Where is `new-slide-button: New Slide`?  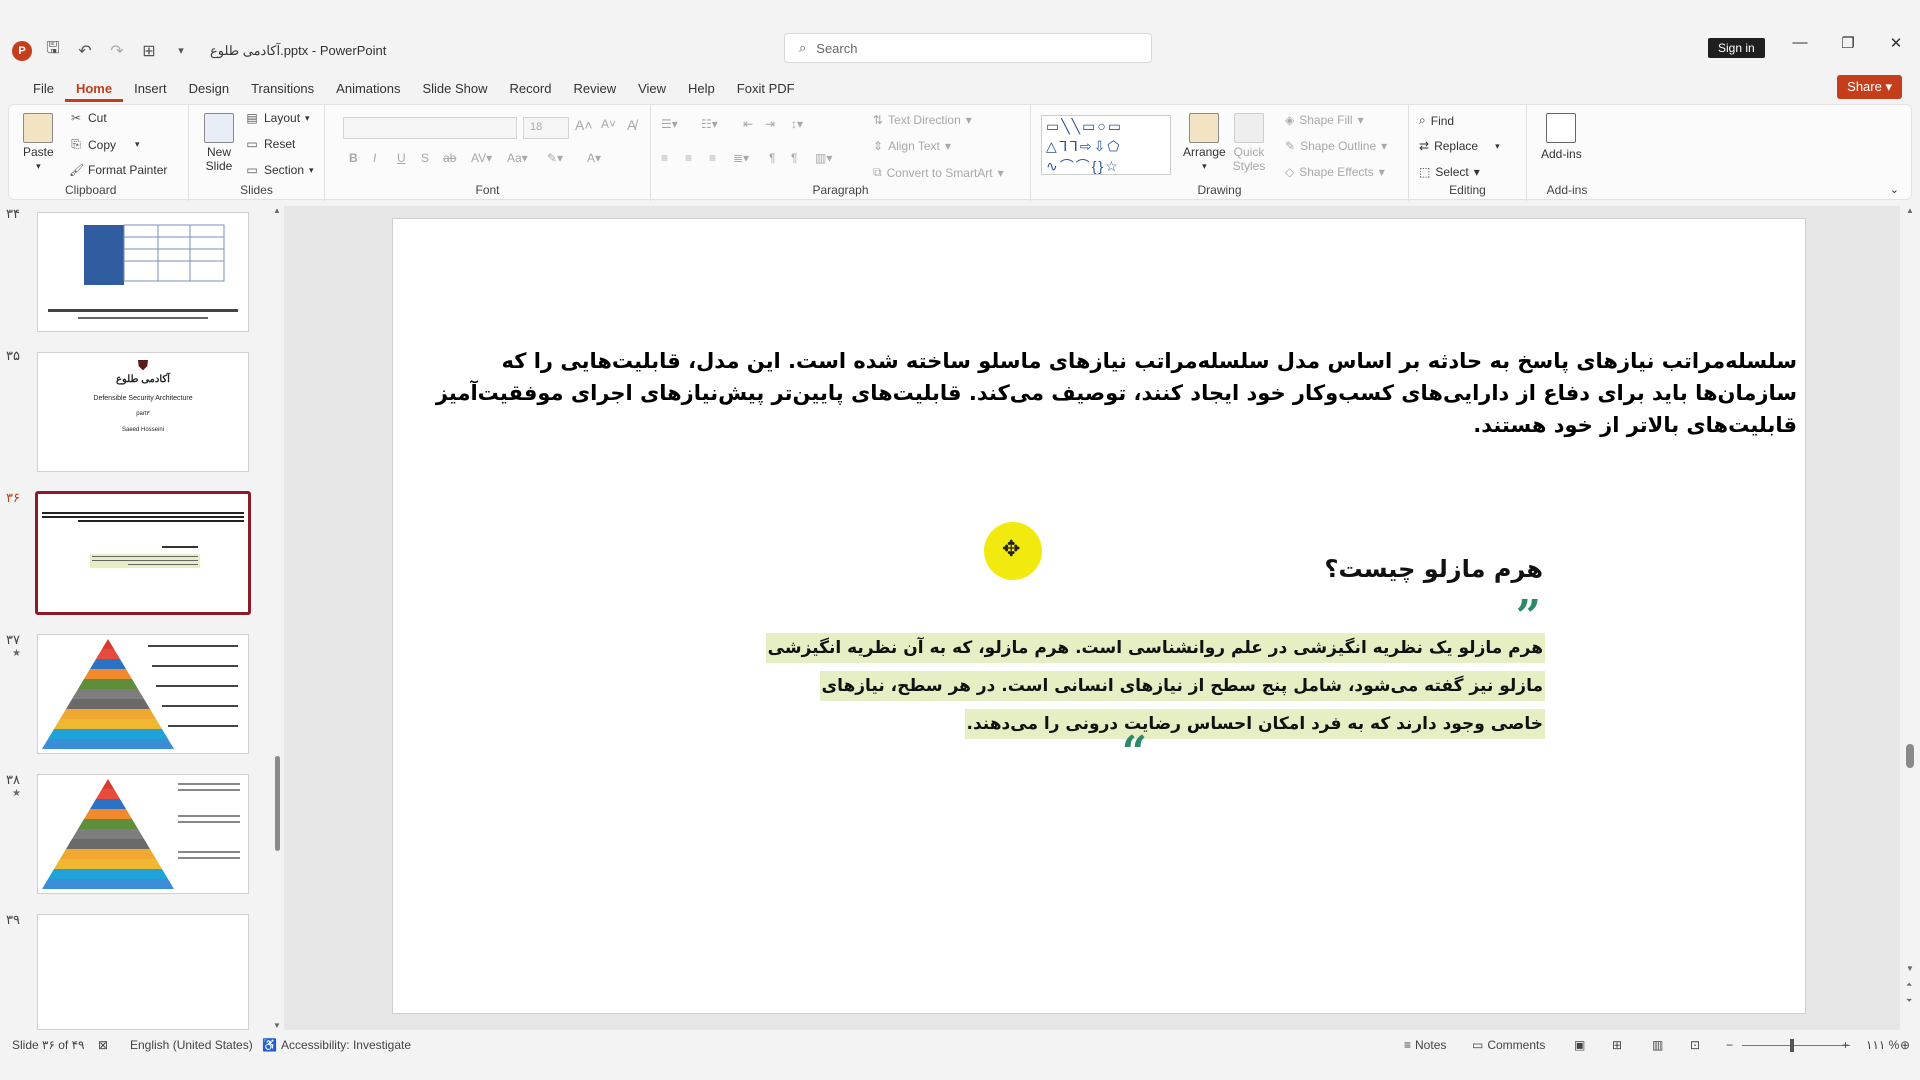
new-slide-button: New Slide is located at coordinates (219, 143).